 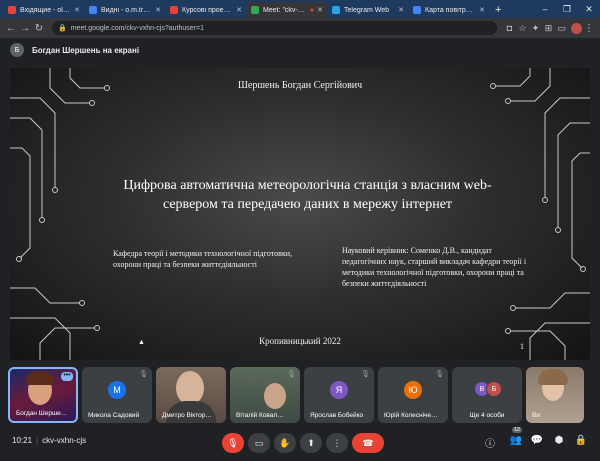 I want to click on mic-toggle-button: 🎙, so click(x=233, y=443).